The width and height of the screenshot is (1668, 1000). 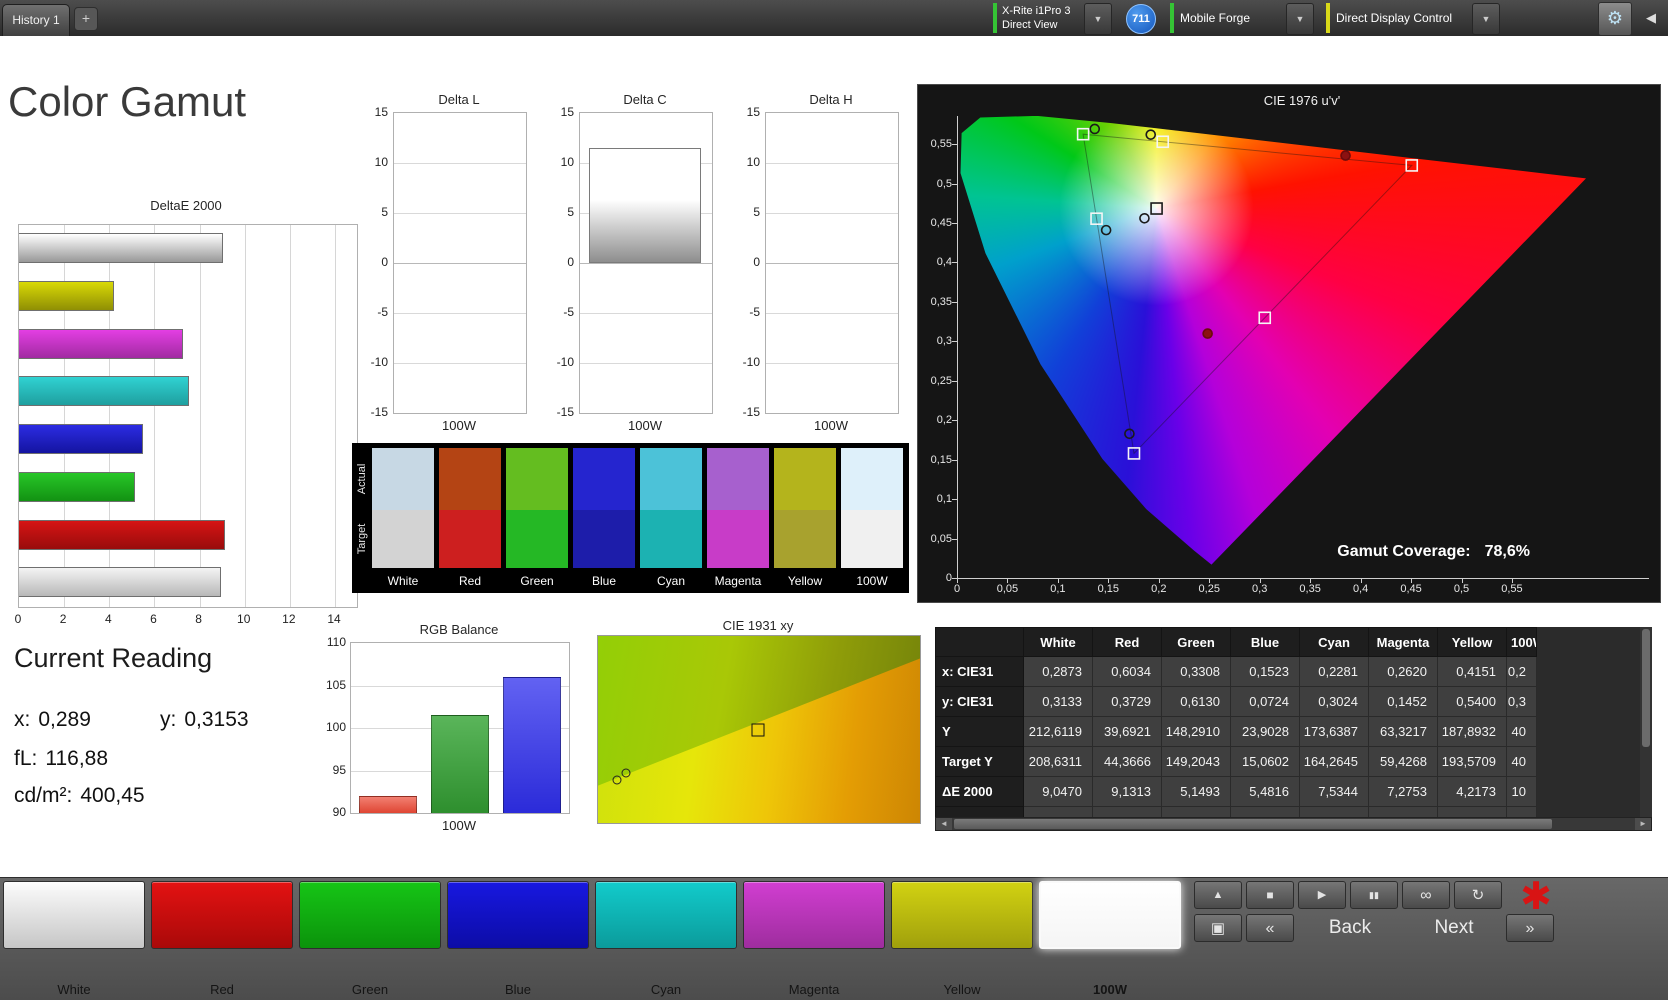 I want to click on display-dropdown-button: ▼, so click(x=1486, y=19).